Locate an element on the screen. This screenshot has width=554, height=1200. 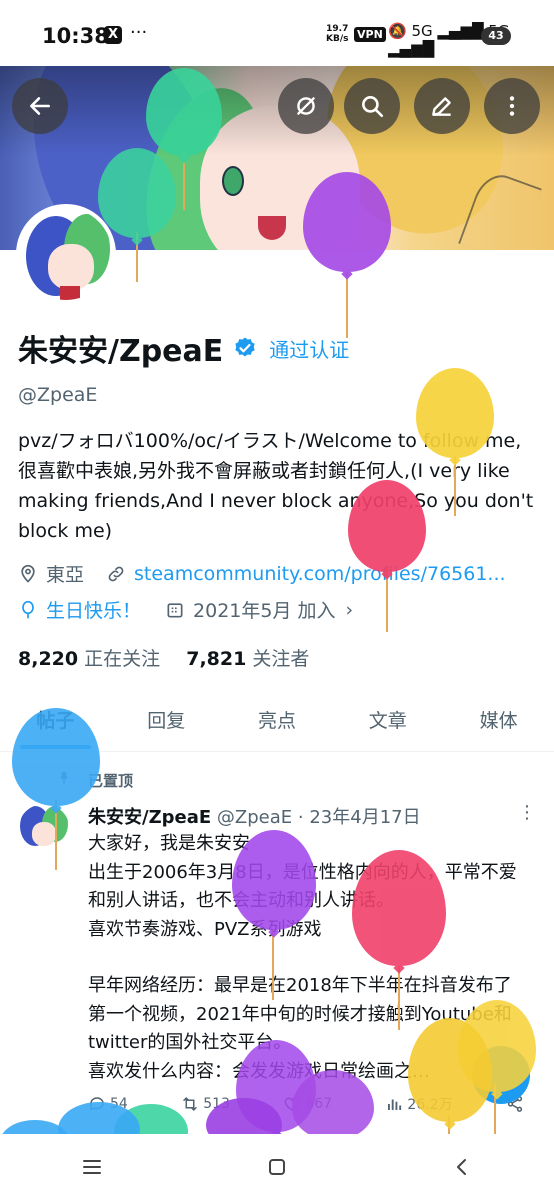
followers-link: 7,821 关注者 is located at coordinates (247, 659).